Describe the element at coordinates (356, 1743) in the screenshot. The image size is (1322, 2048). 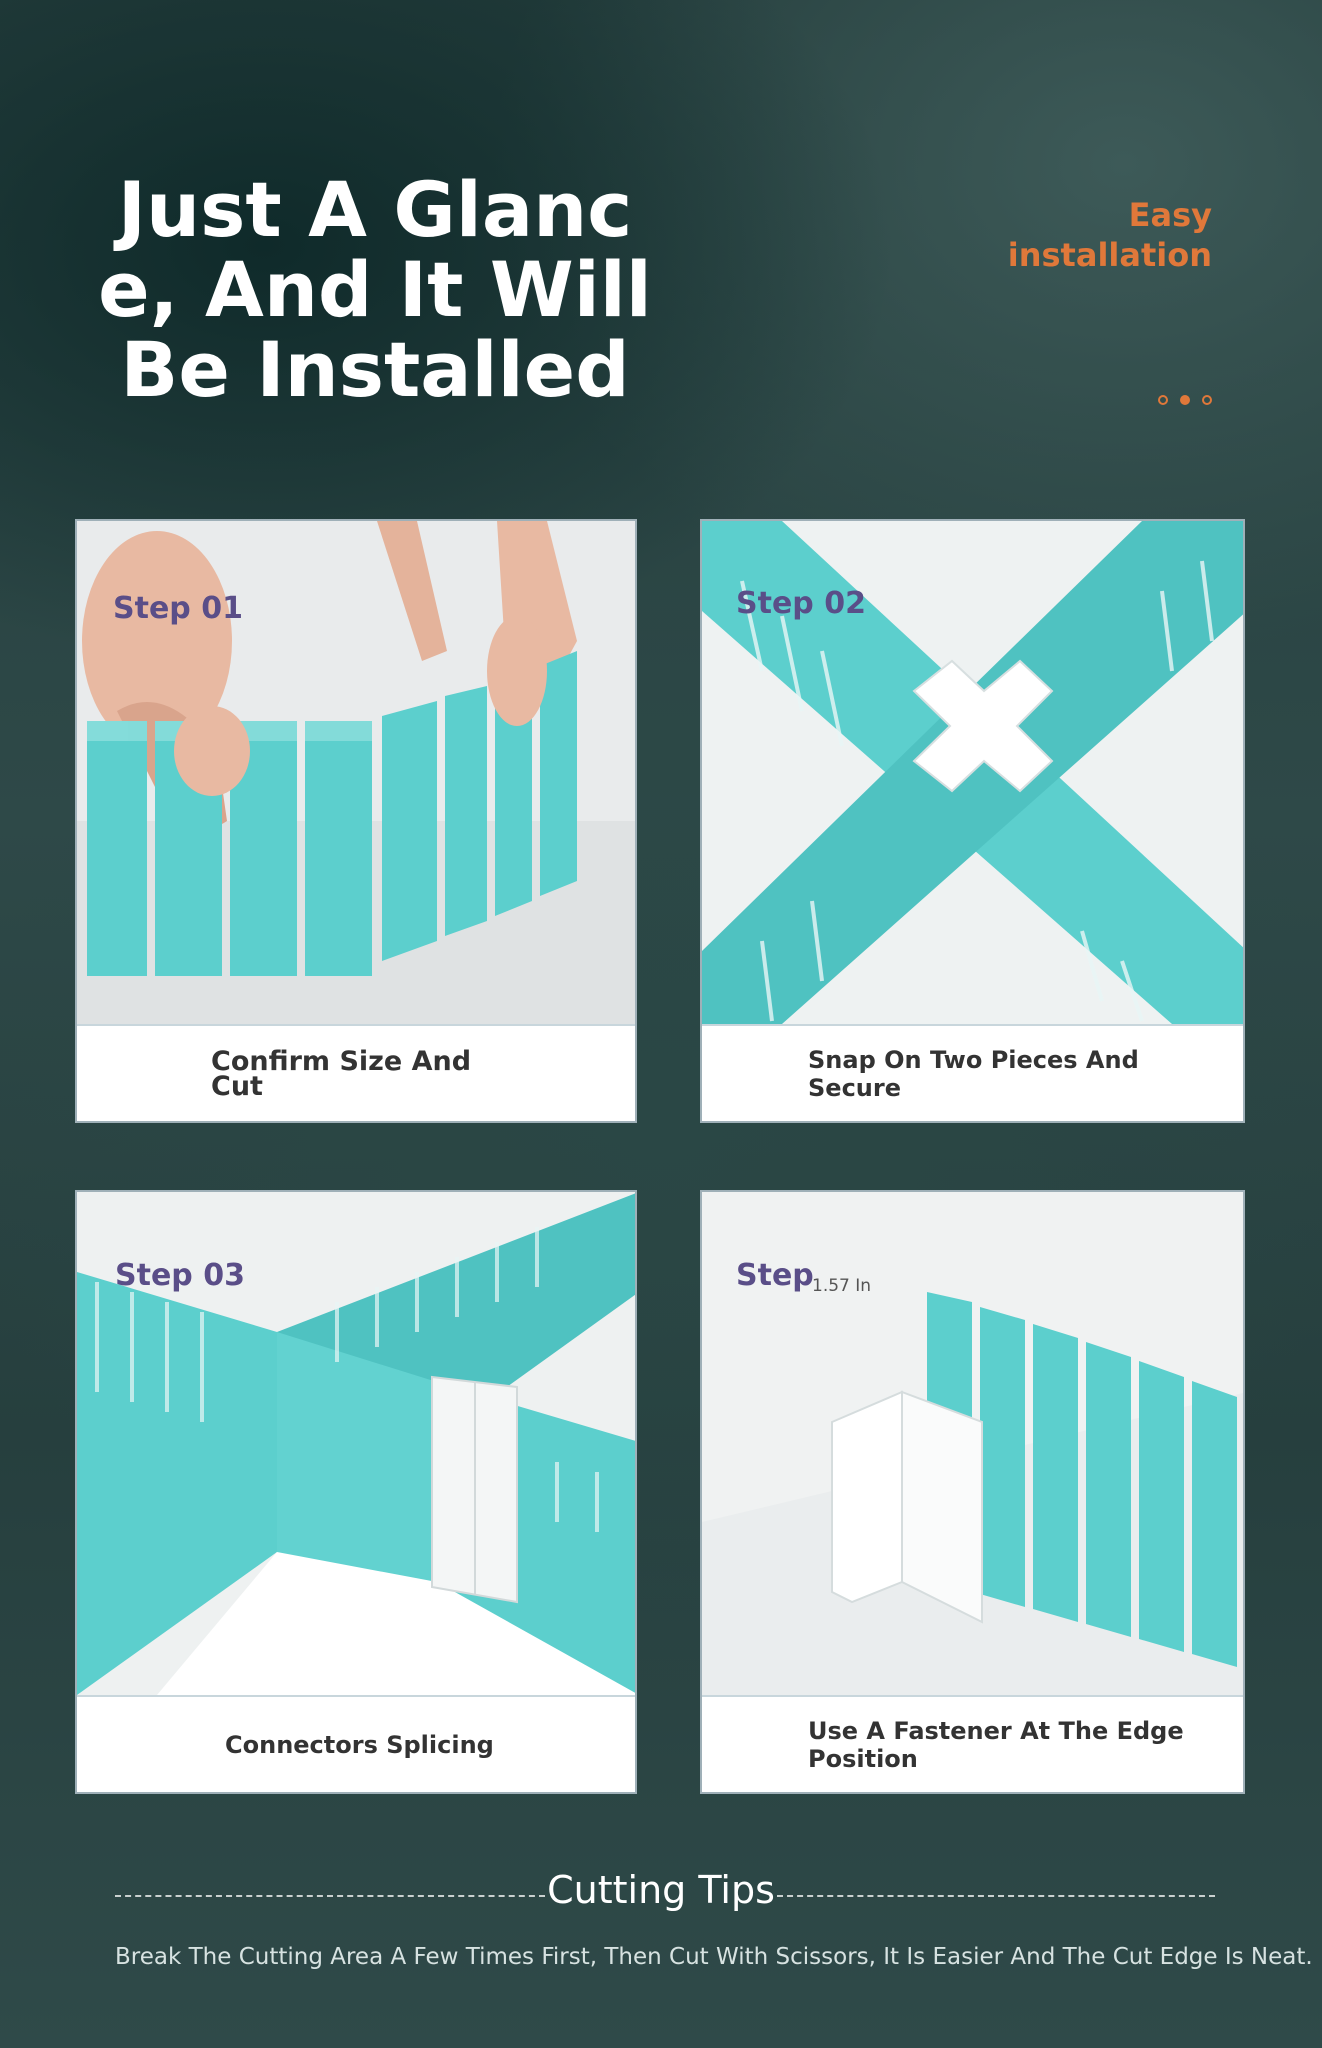
I see `step-3-caption: Connectors Splicing` at that location.